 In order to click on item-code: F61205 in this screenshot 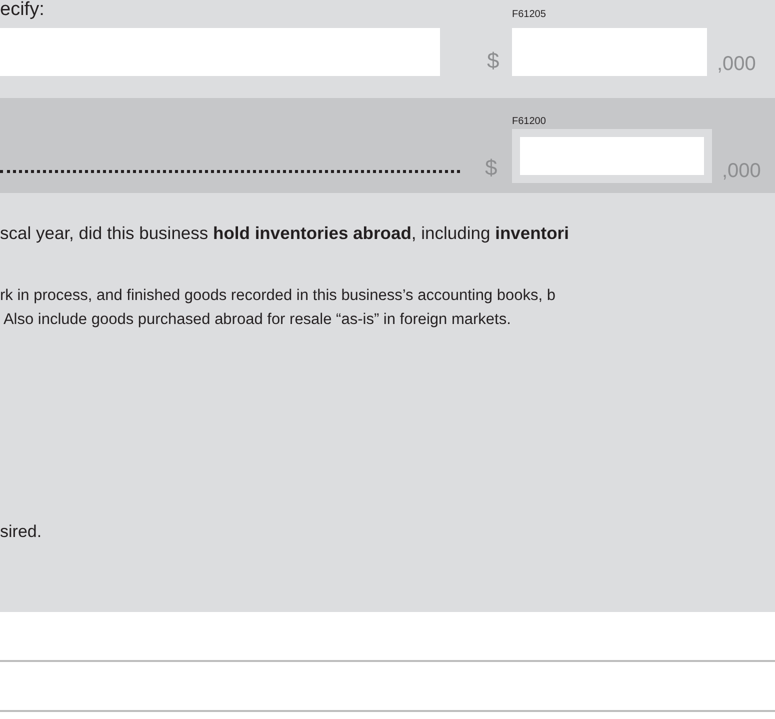, I will do `click(529, 14)`.